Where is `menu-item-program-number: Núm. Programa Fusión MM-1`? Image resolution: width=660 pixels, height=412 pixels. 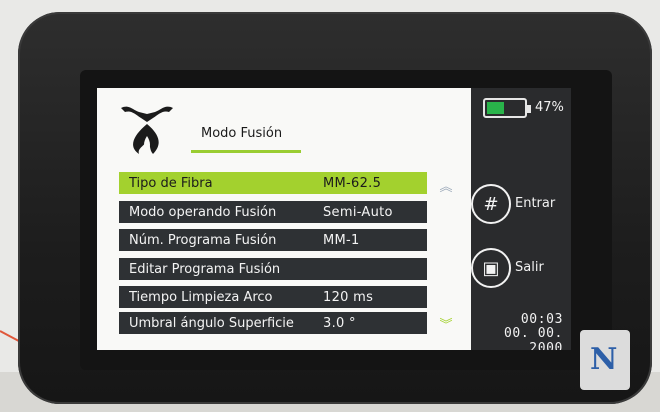
menu-item-program-number: Núm. Programa Fusión MM-1 is located at coordinates (273, 240).